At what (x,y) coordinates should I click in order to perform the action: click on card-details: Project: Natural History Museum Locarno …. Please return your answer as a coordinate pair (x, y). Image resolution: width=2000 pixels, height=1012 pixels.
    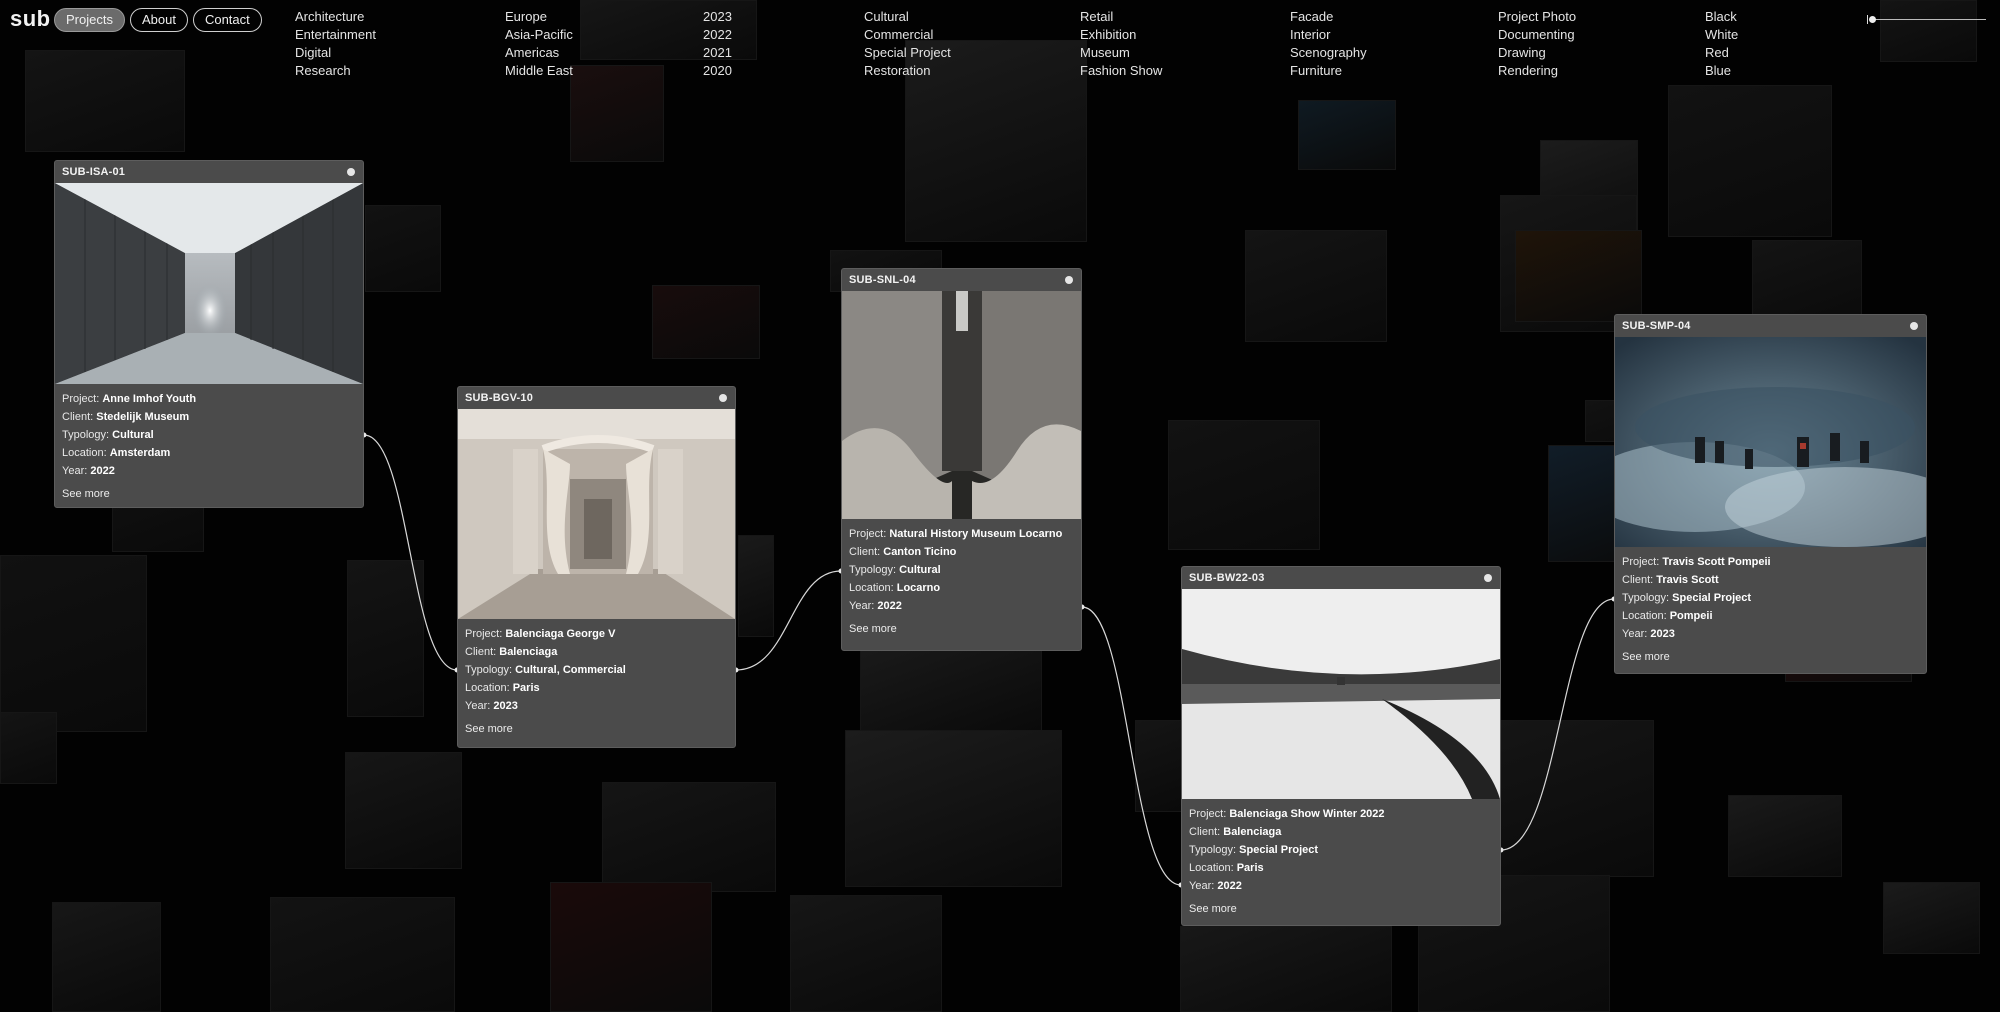
    Looking at the image, I should click on (961, 567).